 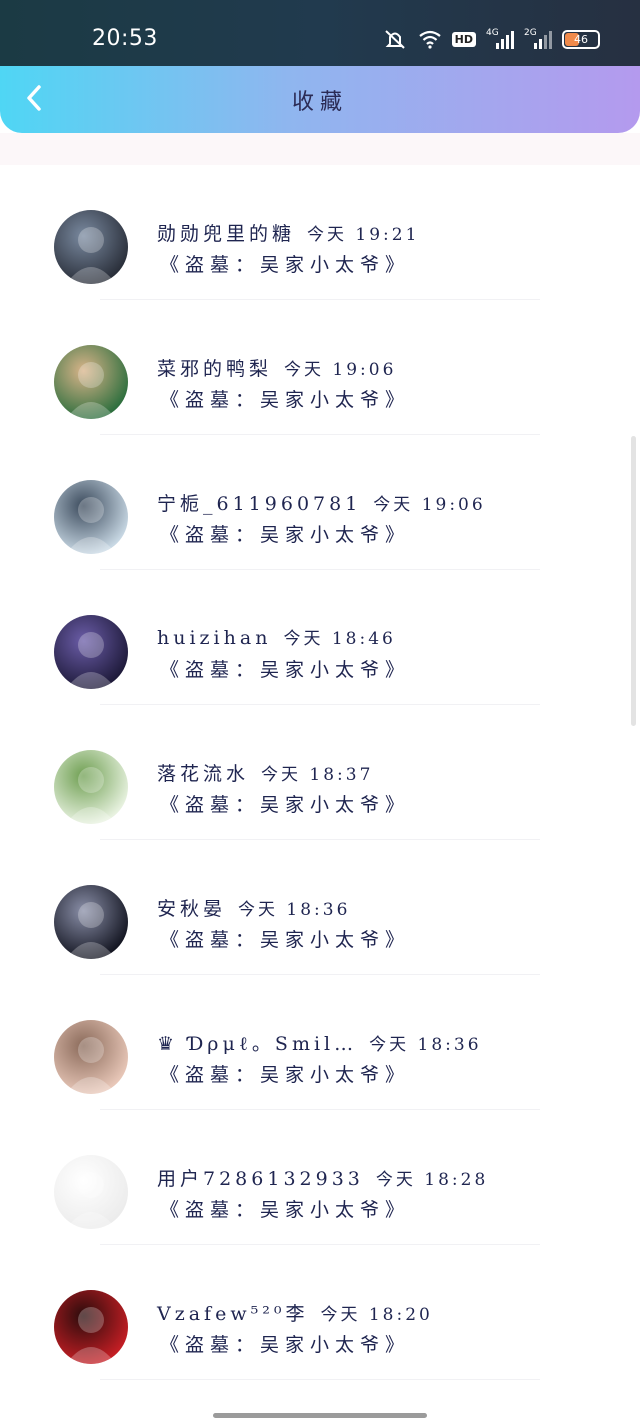 What do you see at coordinates (276, 636) in the screenshot?
I see `item-header: huizihan 今天 18:46` at bounding box center [276, 636].